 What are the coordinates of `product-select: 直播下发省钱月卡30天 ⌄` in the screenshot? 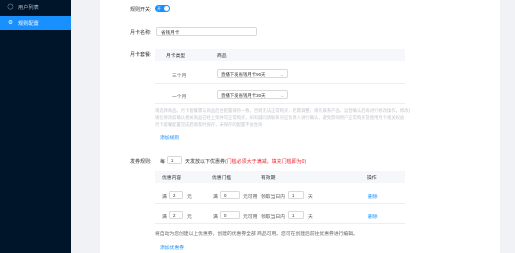 It's located at (252, 94).